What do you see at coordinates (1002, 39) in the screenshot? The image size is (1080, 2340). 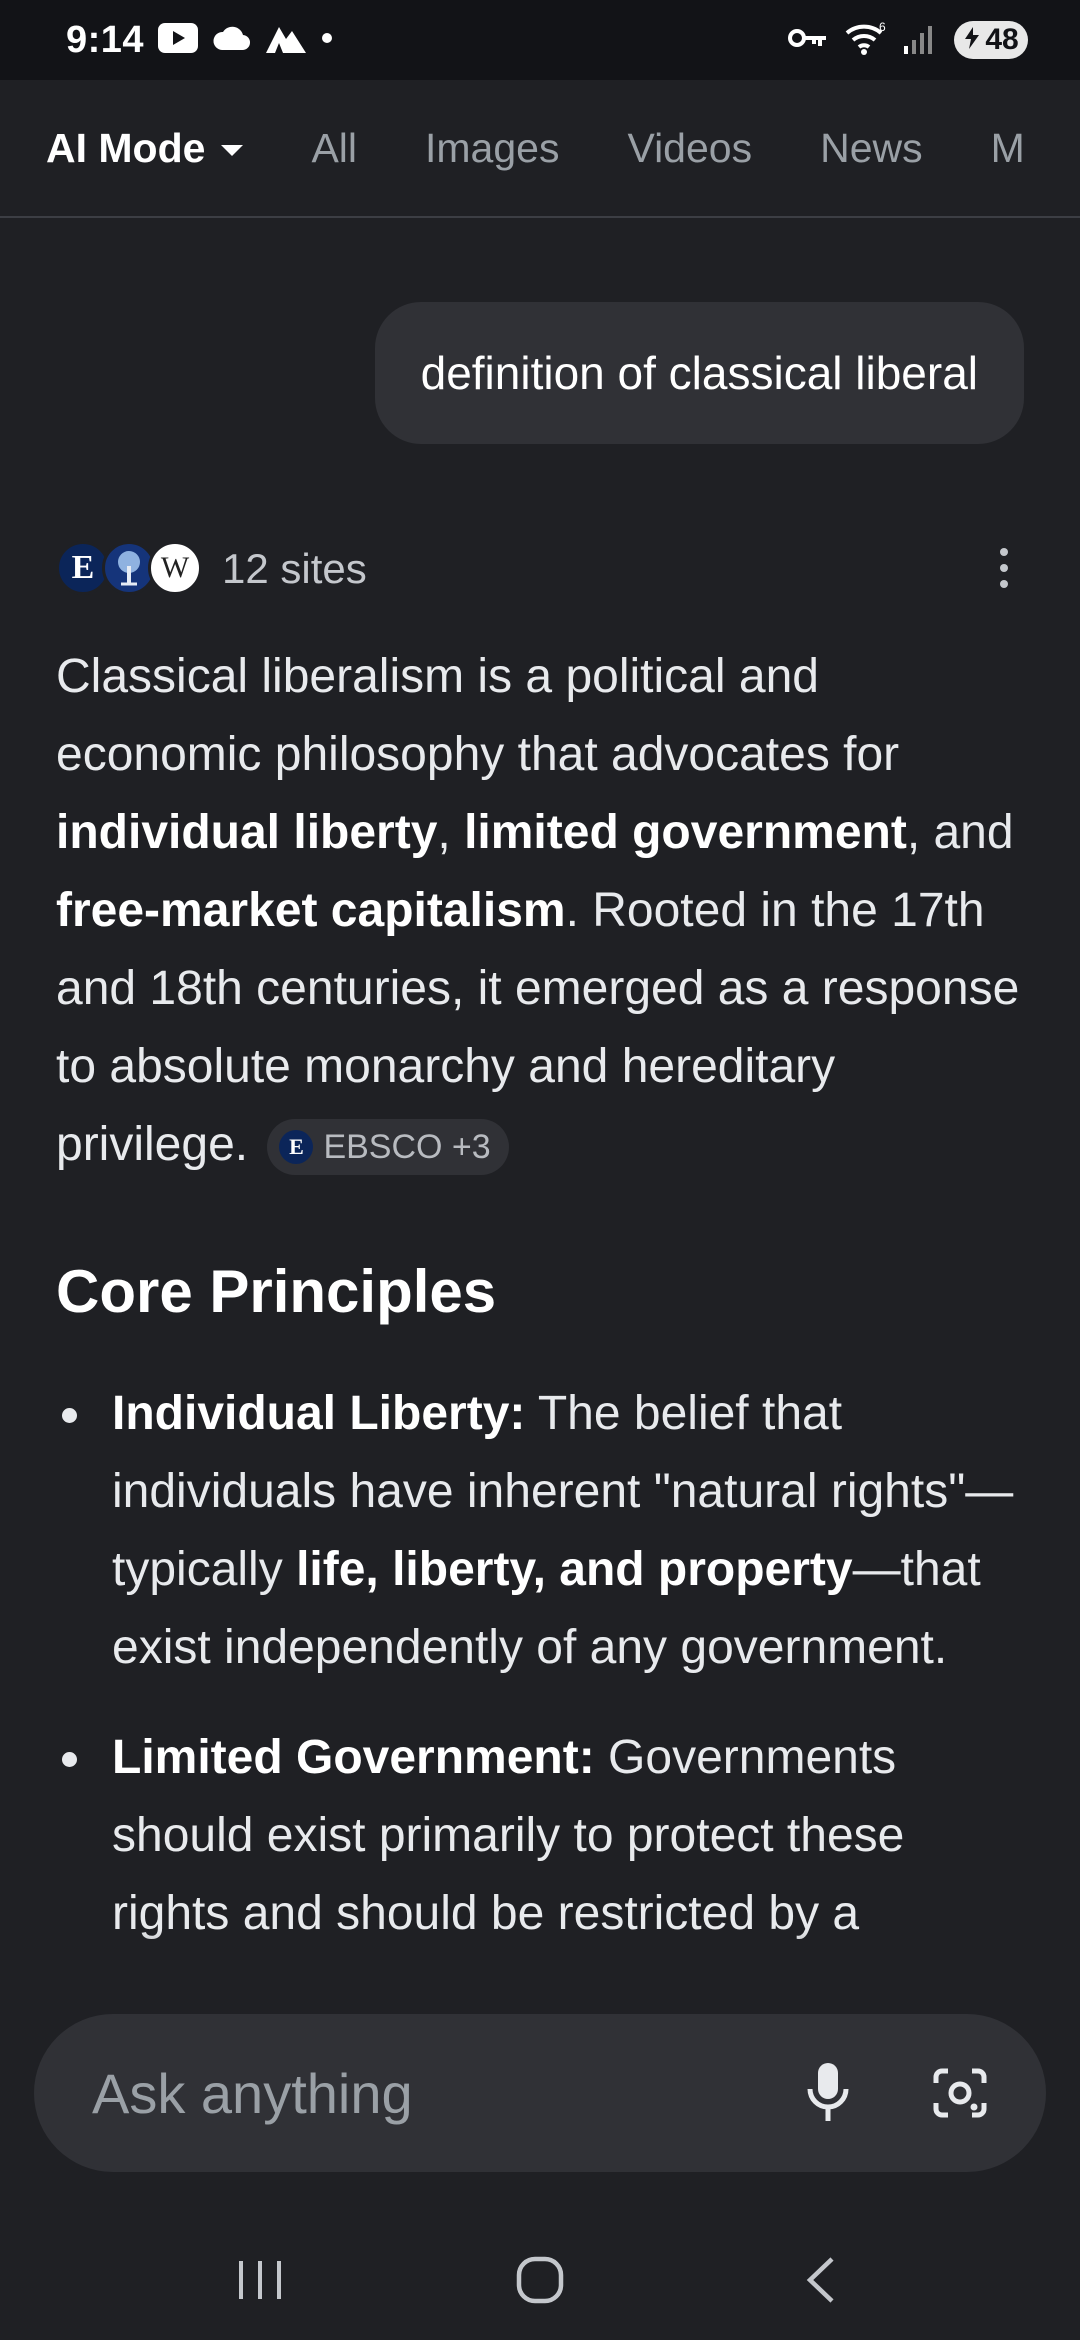 I see `battery-level: 48` at bounding box center [1002, 39].